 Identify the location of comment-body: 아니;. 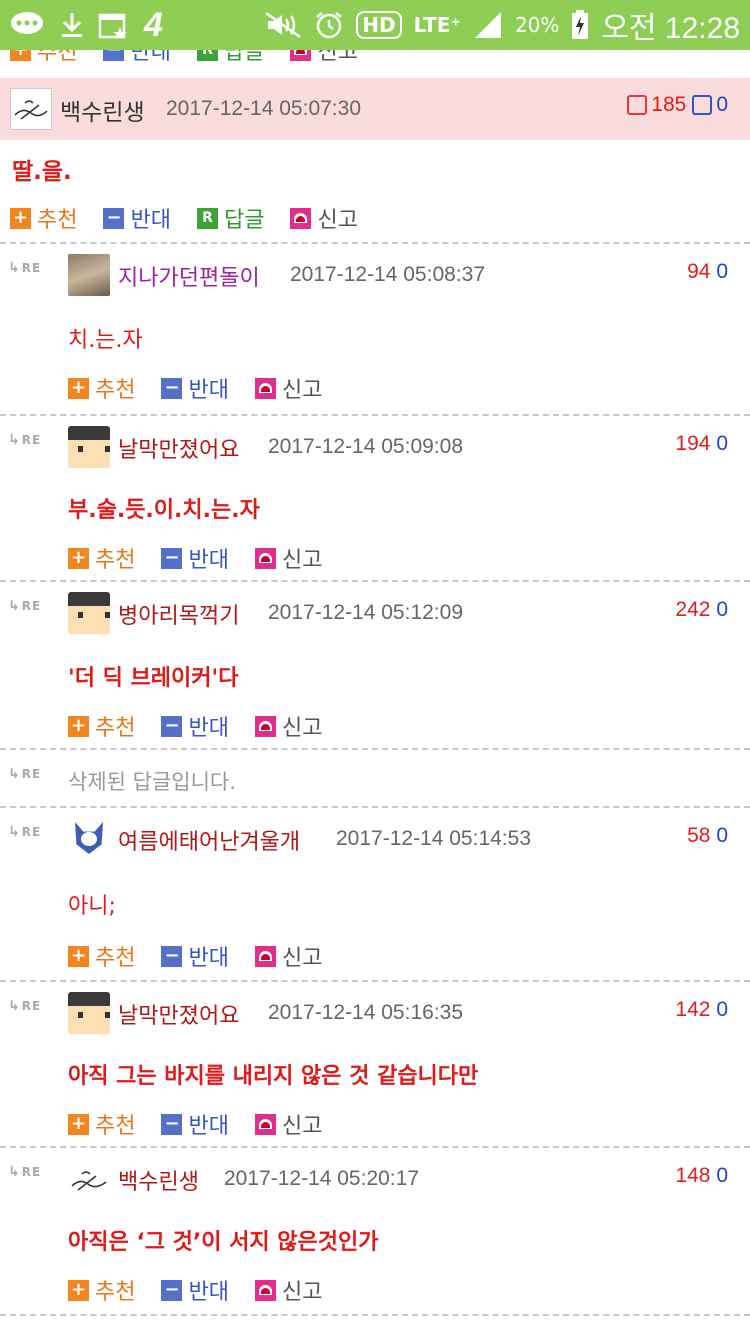
(92, 906).